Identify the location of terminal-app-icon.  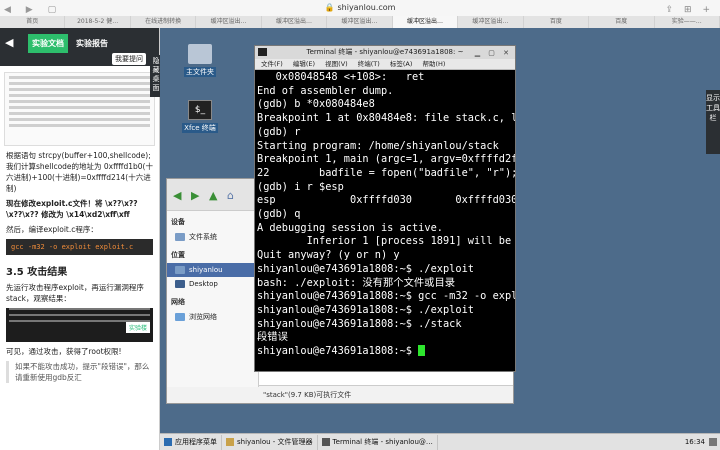
(262, 52).